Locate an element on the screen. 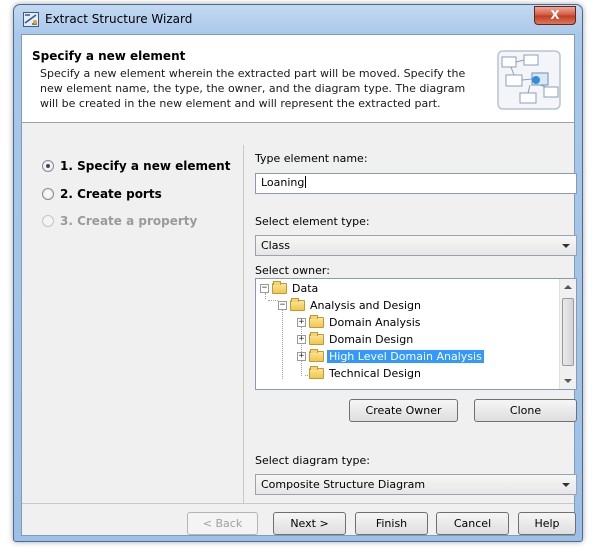  tree-node-label: High Level Domain Analysis is located at coordinates (405, 356).